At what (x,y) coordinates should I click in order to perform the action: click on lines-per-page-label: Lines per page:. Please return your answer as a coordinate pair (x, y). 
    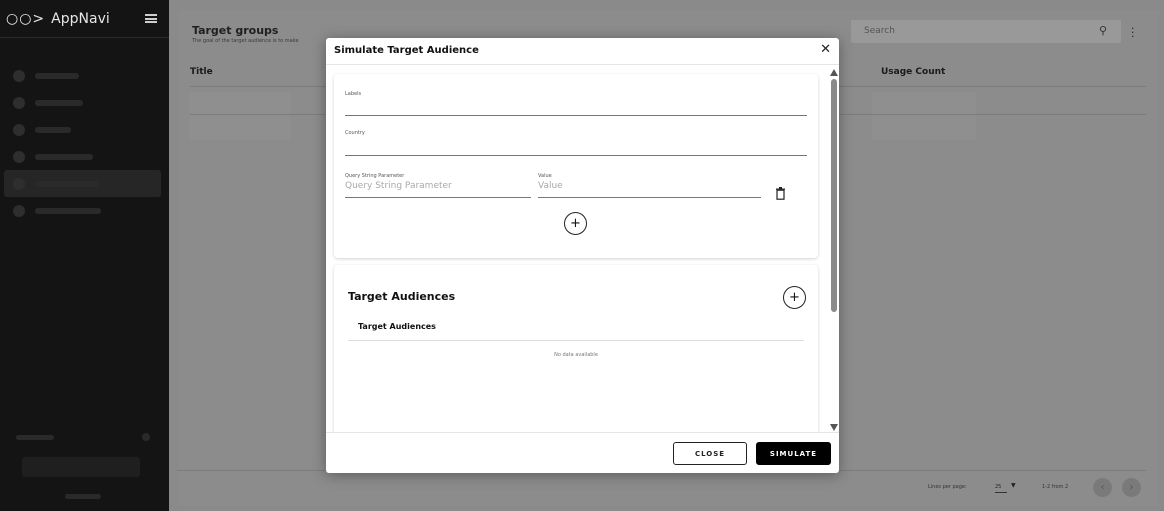
    Looking at the image, I should click on (947, 487).